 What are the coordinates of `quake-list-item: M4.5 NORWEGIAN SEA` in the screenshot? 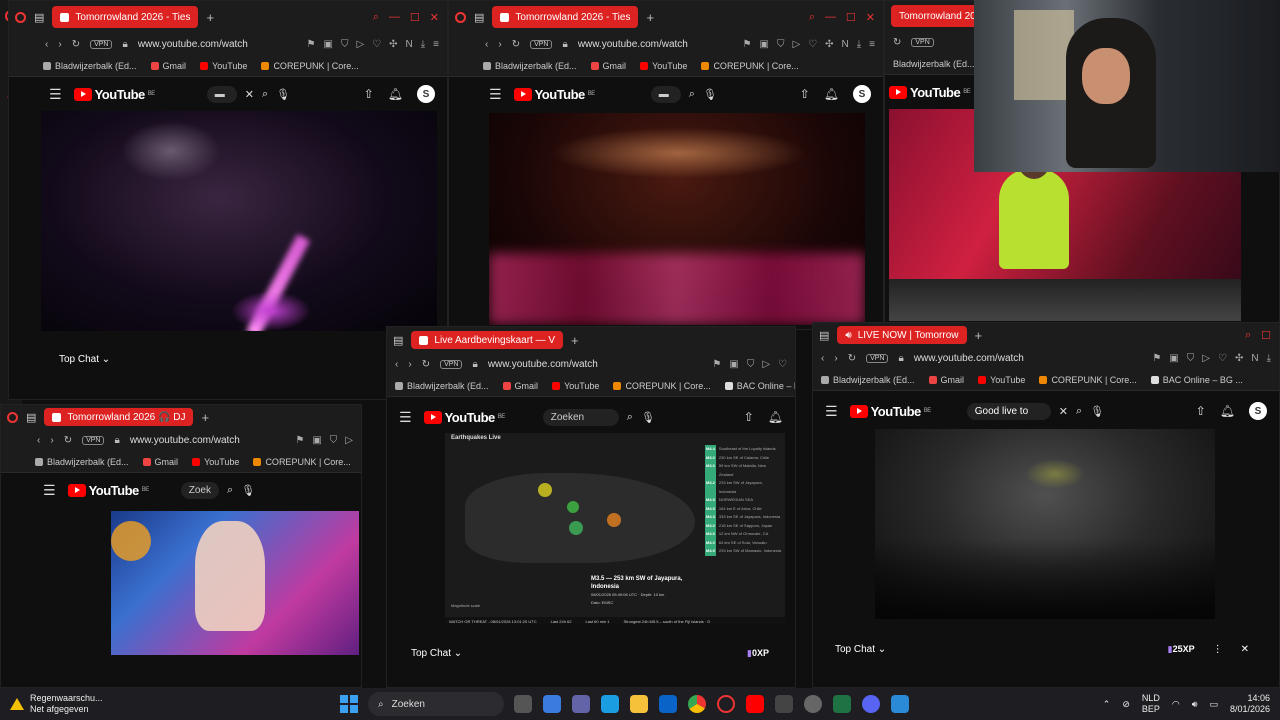 It's located at (743, 500).